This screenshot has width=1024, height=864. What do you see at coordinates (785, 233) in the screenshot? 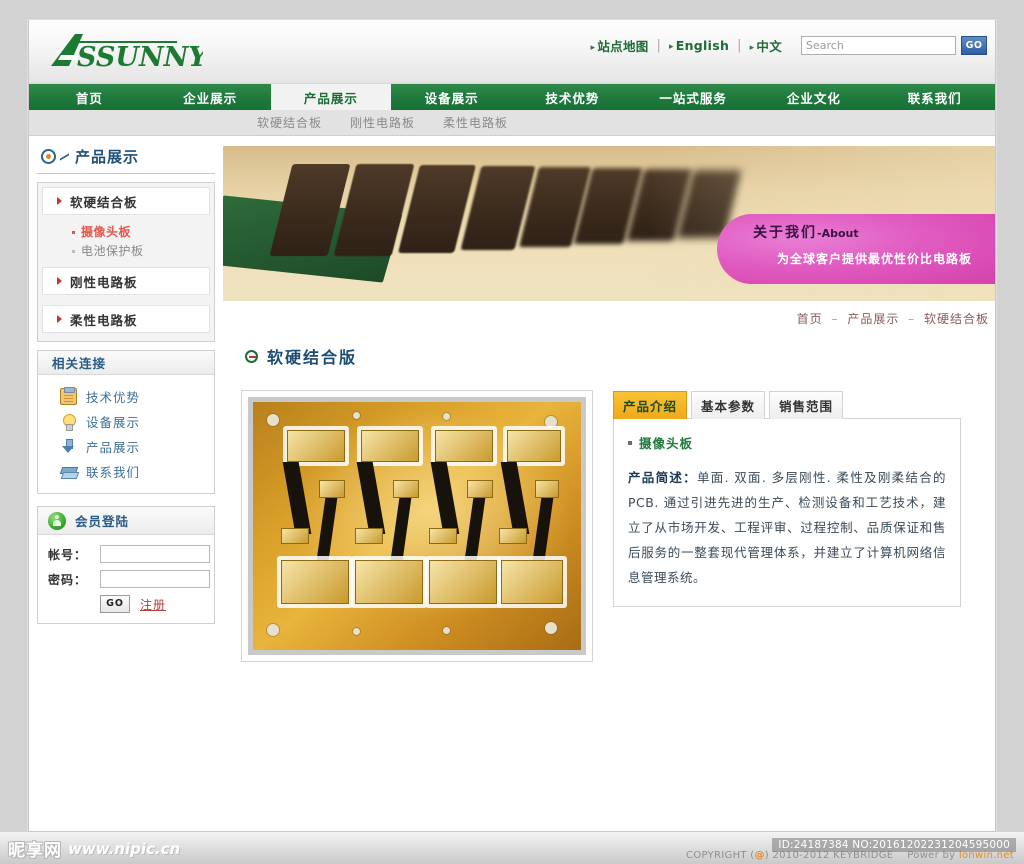
I see `about-us-title-cn: 关于我们` at bounding box center [785, 233].